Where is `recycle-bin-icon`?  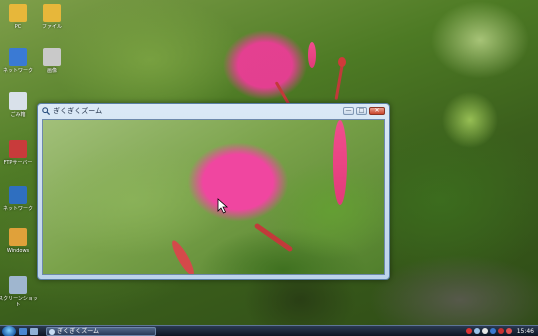 recycle-bin-icon is located at coordinates (18, 101).